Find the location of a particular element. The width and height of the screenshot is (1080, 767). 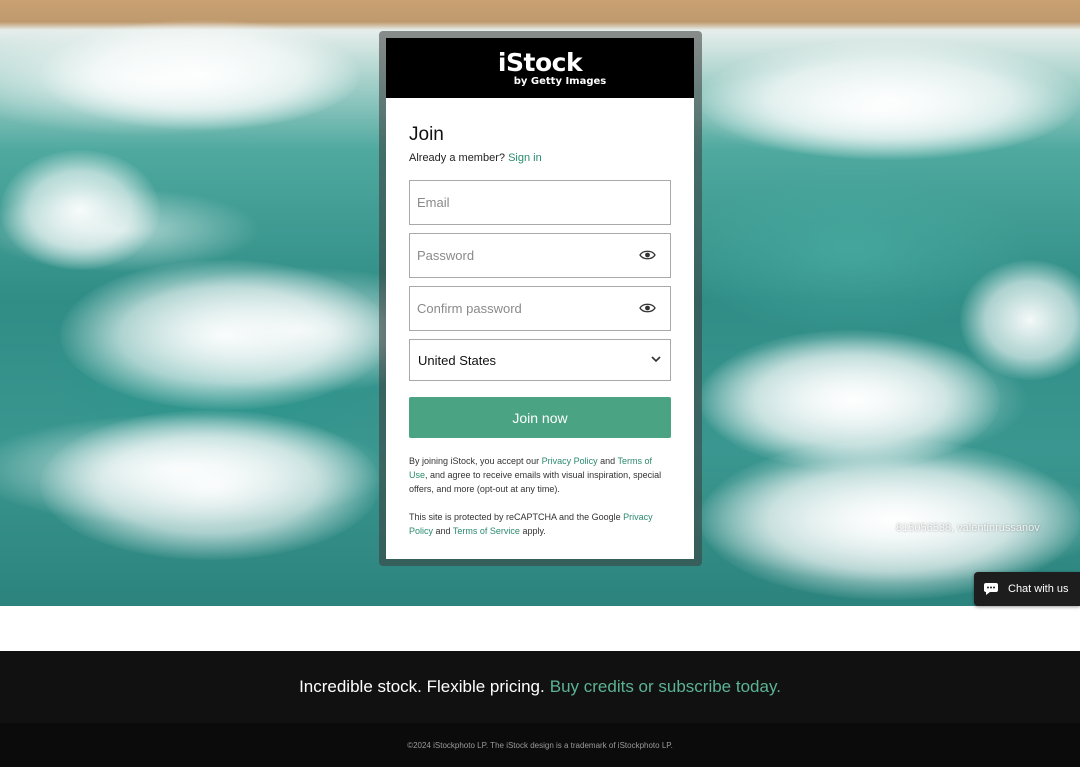

join-now-button: Join now is located at coordinates (540, 417).